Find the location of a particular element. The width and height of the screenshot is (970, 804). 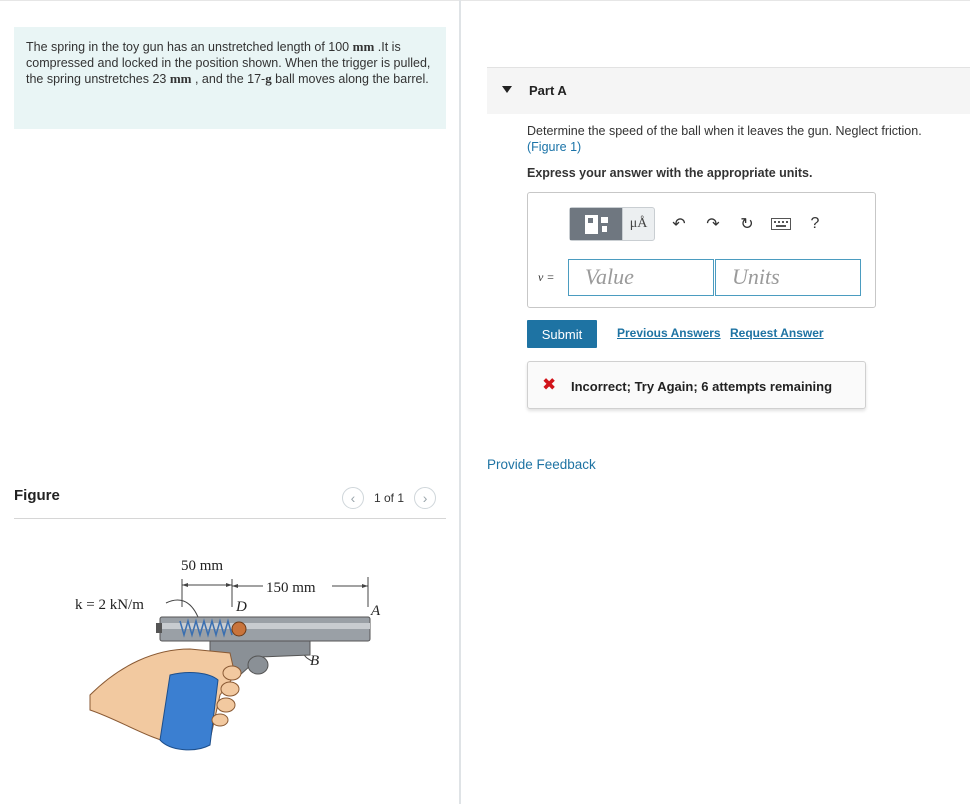

figure-title: Figure is located at coordinates (37, 495).